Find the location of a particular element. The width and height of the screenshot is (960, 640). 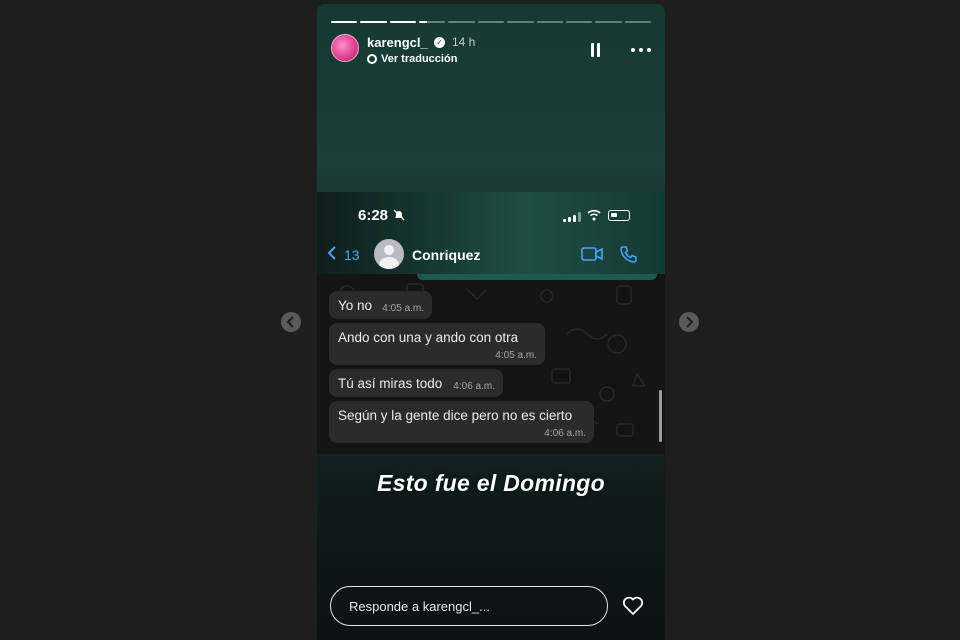

chevron-left-icon is located at coordinates (290, 322).